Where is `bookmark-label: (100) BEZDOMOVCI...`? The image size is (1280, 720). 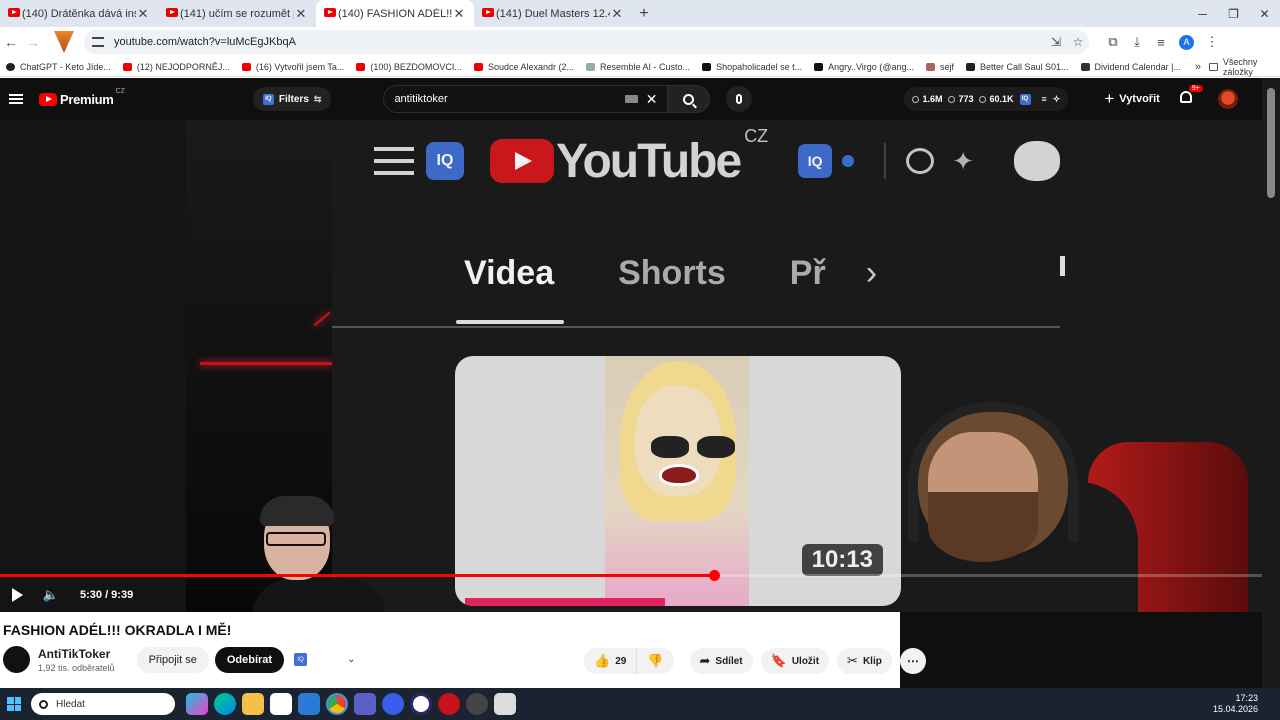
bookmark-label: (100) BEZDOMOVCI... is located at coordinates (416, 66).